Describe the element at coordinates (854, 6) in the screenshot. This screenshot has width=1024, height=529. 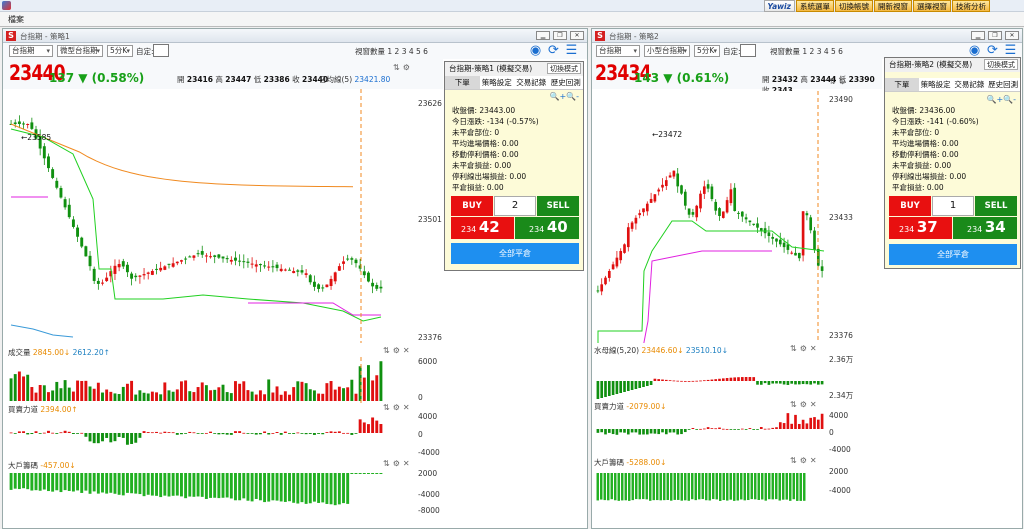
I see `switch-account-button: 切換帳號` at that location.